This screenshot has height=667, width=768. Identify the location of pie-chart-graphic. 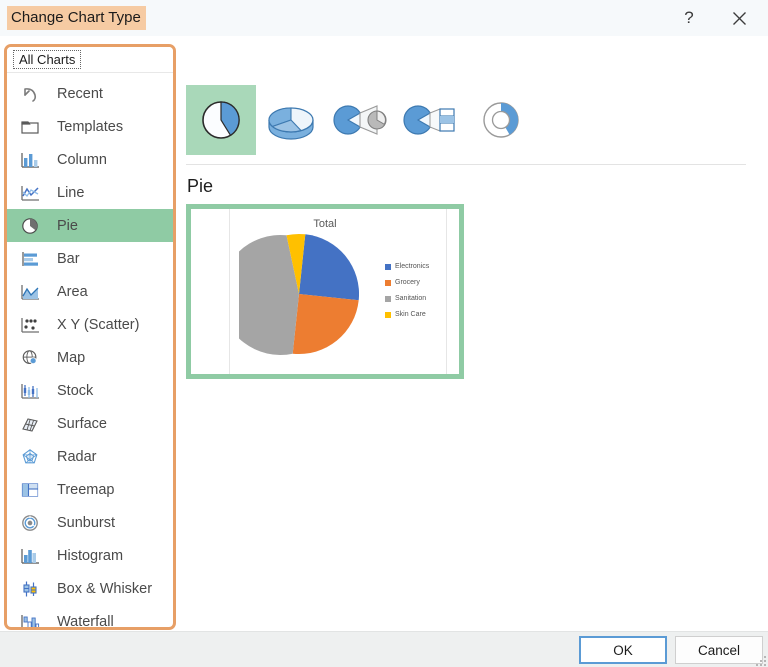
(299, 294).